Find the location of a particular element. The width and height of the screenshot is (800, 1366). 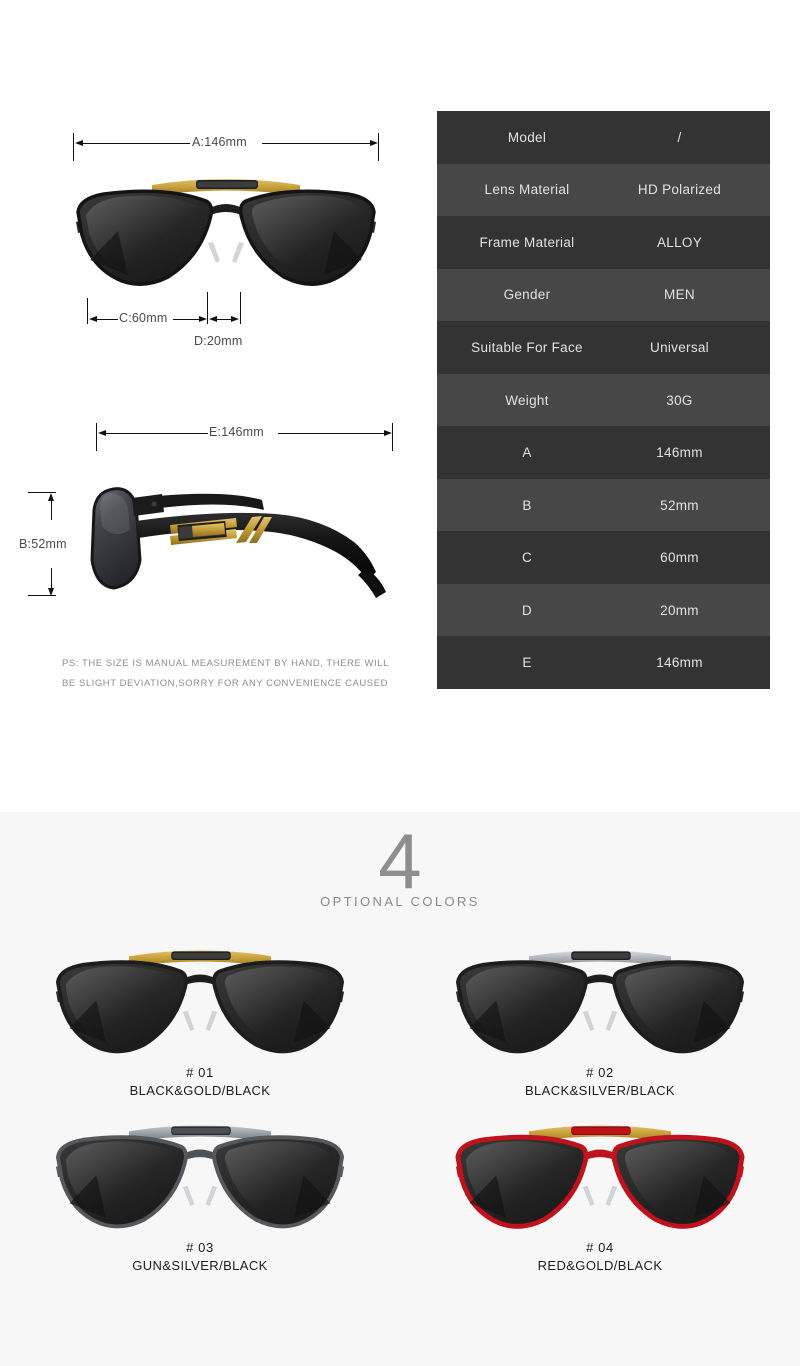

dim-c-line-right is located at coordinates (187, 319).